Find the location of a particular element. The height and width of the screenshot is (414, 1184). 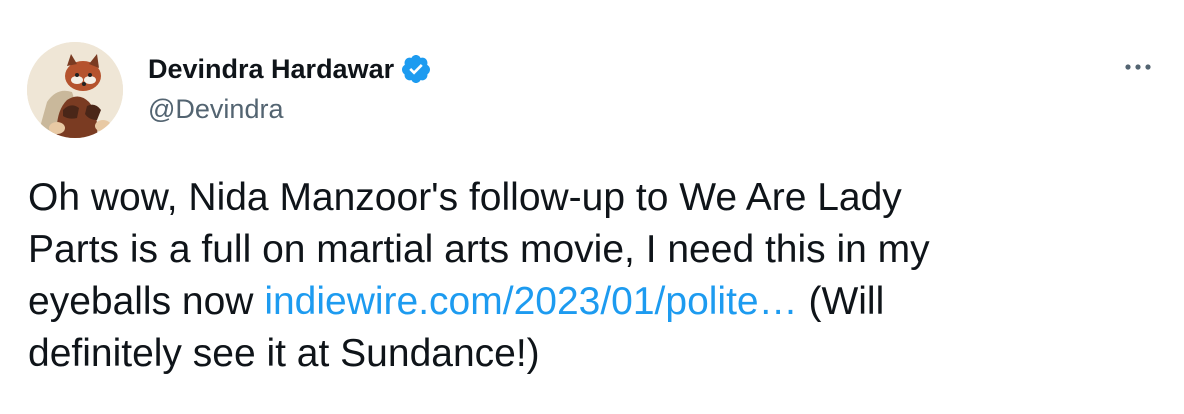

more-options-button is located at coordinates (1138, 67).